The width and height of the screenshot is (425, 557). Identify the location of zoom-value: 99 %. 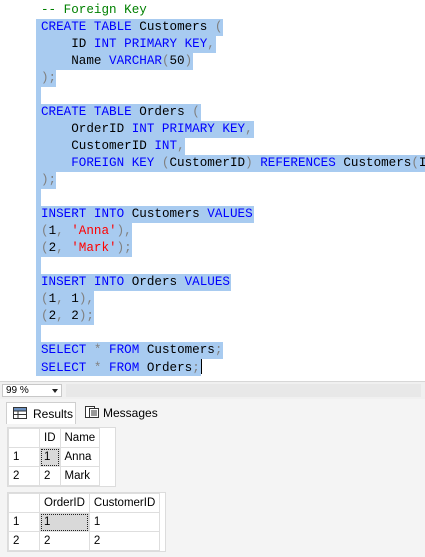
(17, 390).